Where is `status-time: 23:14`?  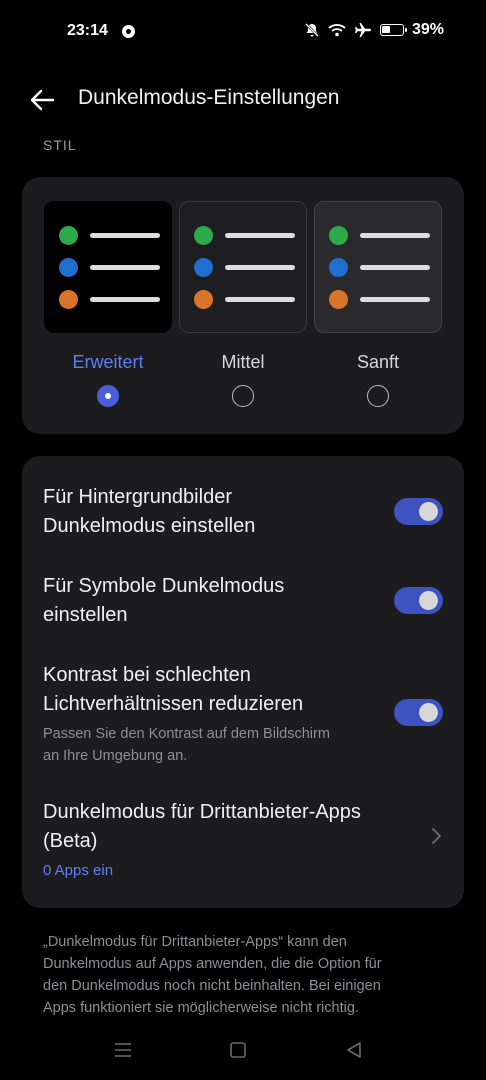 status-time: 23:14 is located at coordinates (87, 30).